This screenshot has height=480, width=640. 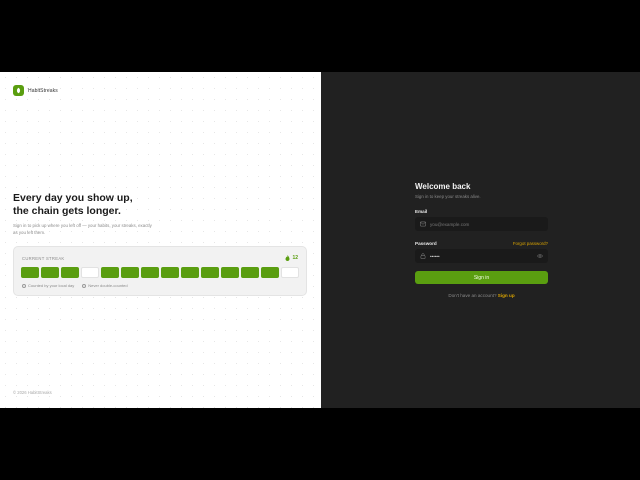 What do you see at coordinates (18, 90) in the screenshot?
I see `leaf-logo-icon` at bounding box center [18, 90].